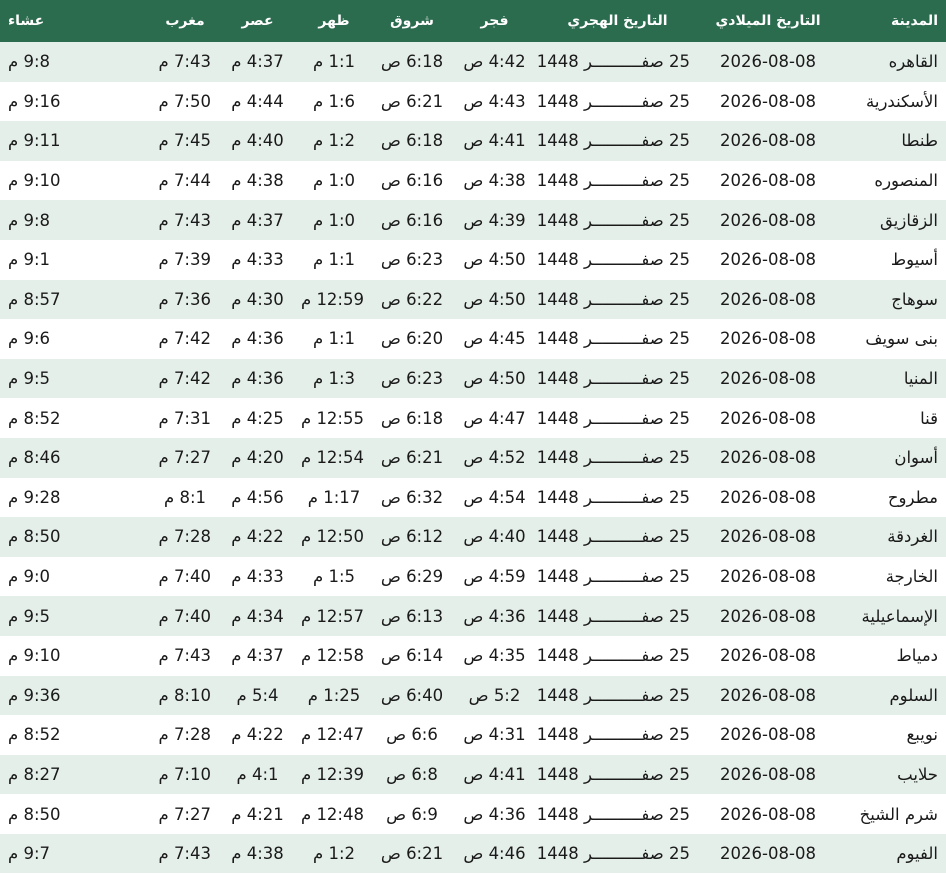 Image resolution: width=946 pixels, height=874 pixels. What do you see at coordinates (494, 853) in the screenshot?
I see `cell-fajr: 4:46 ص` at bounding box center [494, 853].